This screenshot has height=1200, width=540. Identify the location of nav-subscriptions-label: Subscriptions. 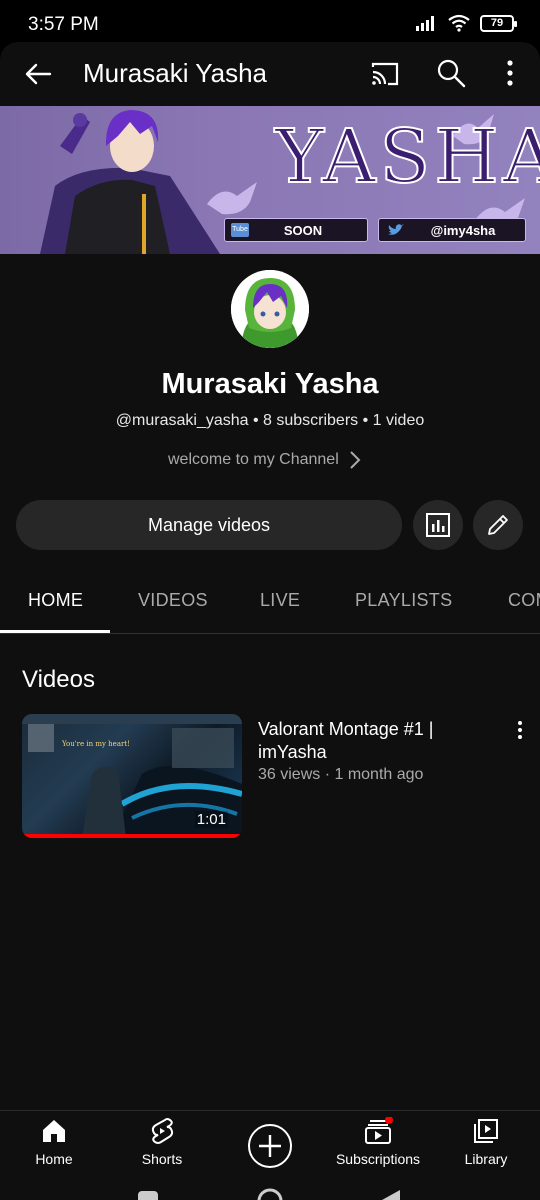
(378, 1159).